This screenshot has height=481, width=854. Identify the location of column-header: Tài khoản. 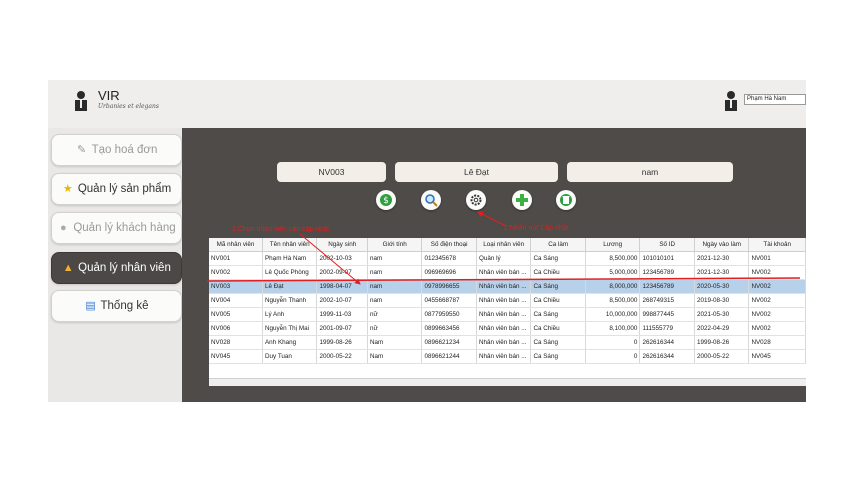
(777, 245).